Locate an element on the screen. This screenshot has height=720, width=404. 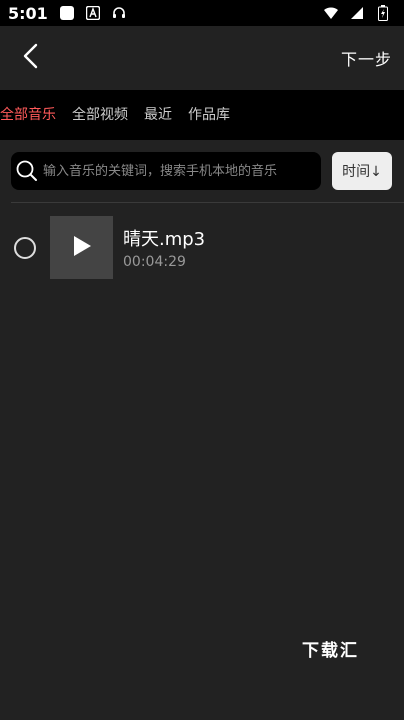
chevron-left-icon is located at coordinates (31, 58).